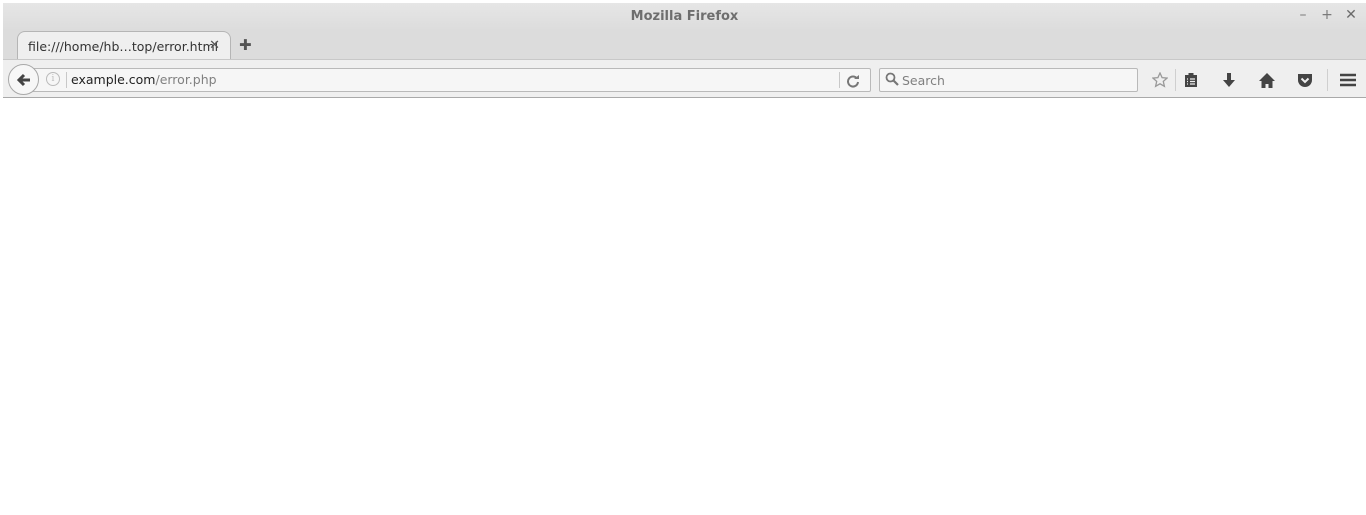  I want to click on url-host: example.com, so click(113, 79).